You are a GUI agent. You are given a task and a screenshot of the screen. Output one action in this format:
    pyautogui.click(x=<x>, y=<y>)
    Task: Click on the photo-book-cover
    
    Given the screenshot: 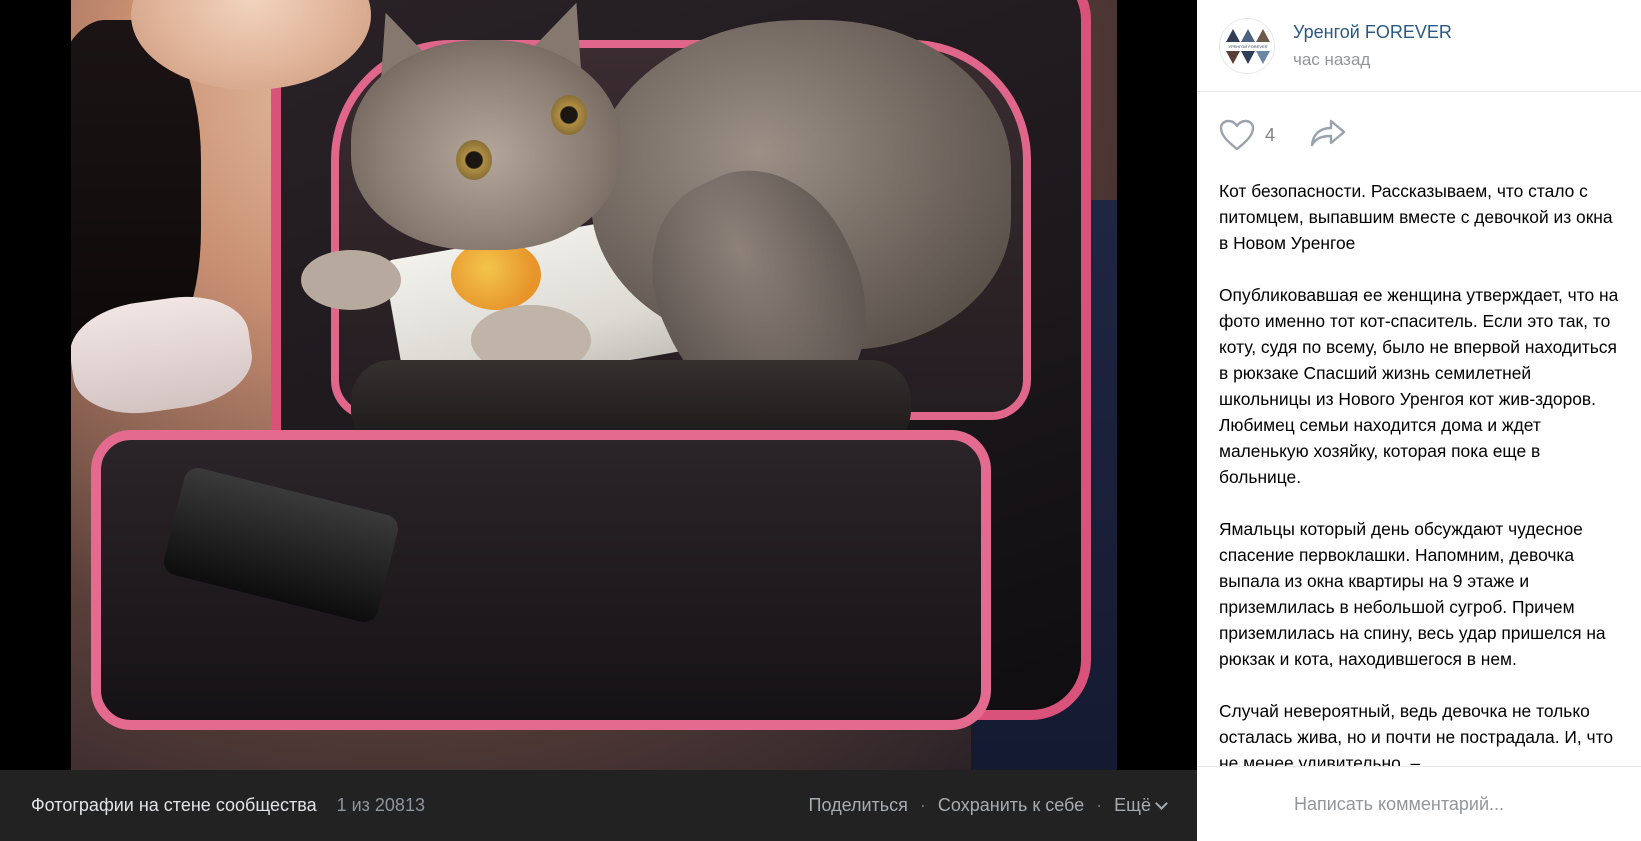 What is the action you would take?
    pyautogui.click(x=496, y=275)
    